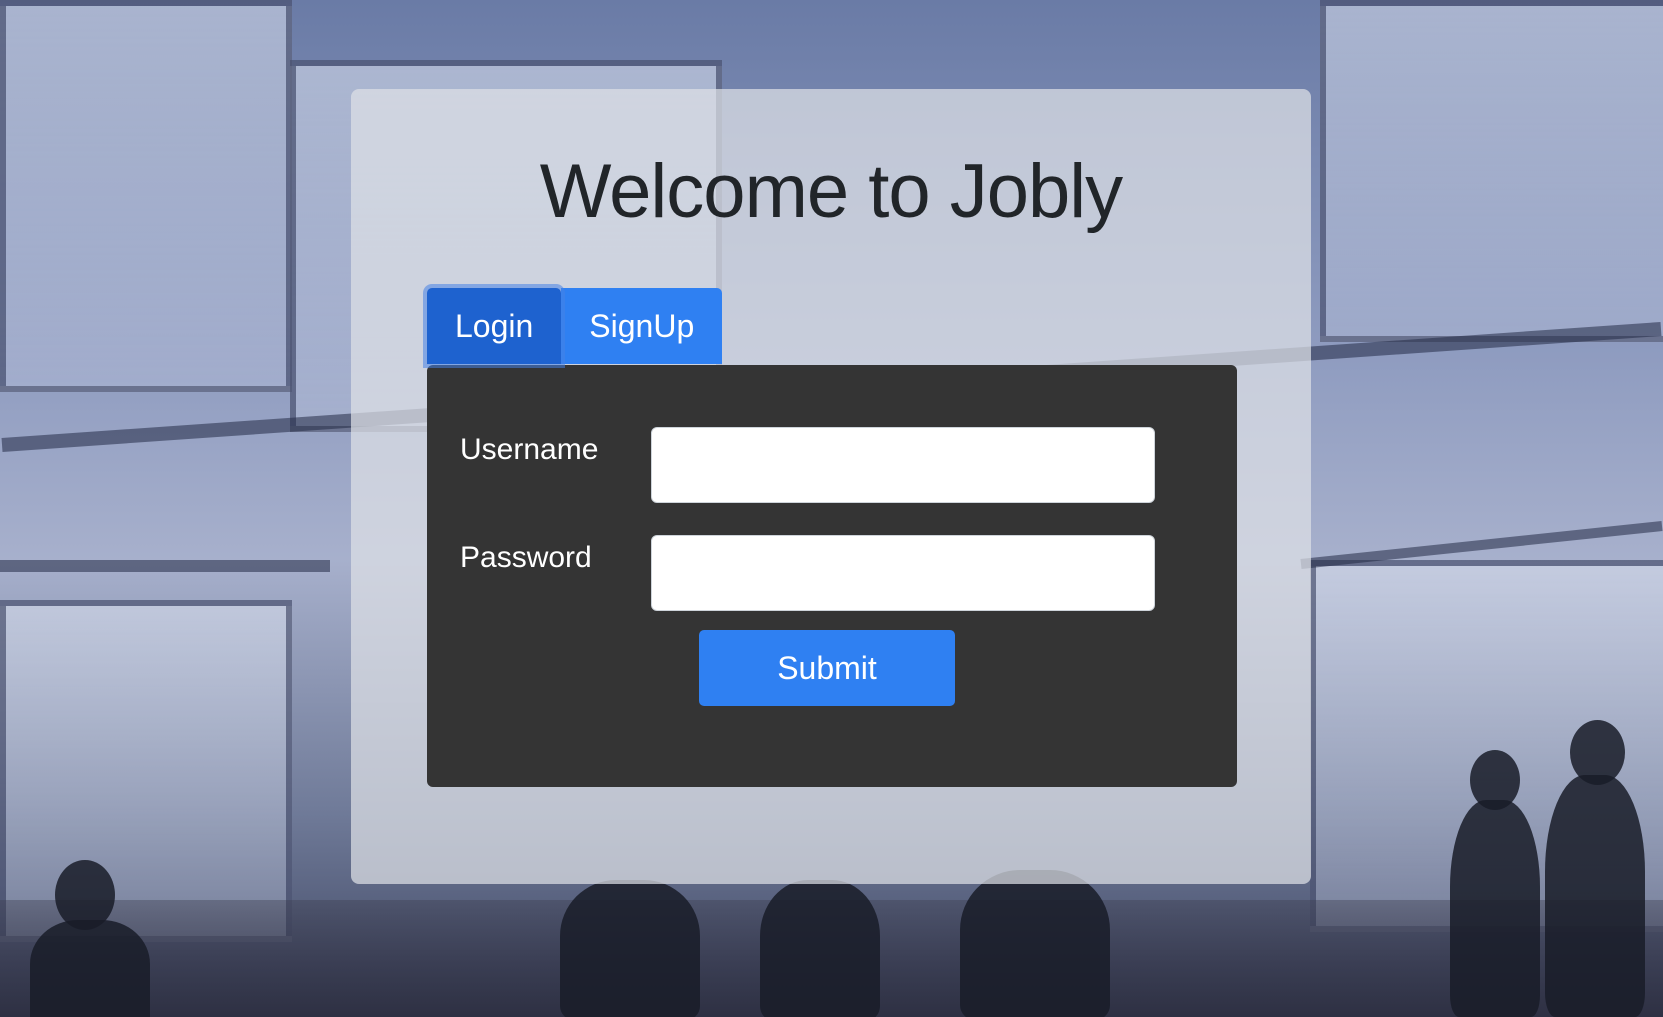 This screenshot has height=1017, width=1663. Describe the element at coordinates (494, 326) in the screenshot. I see `tab-login: Login` at that location.